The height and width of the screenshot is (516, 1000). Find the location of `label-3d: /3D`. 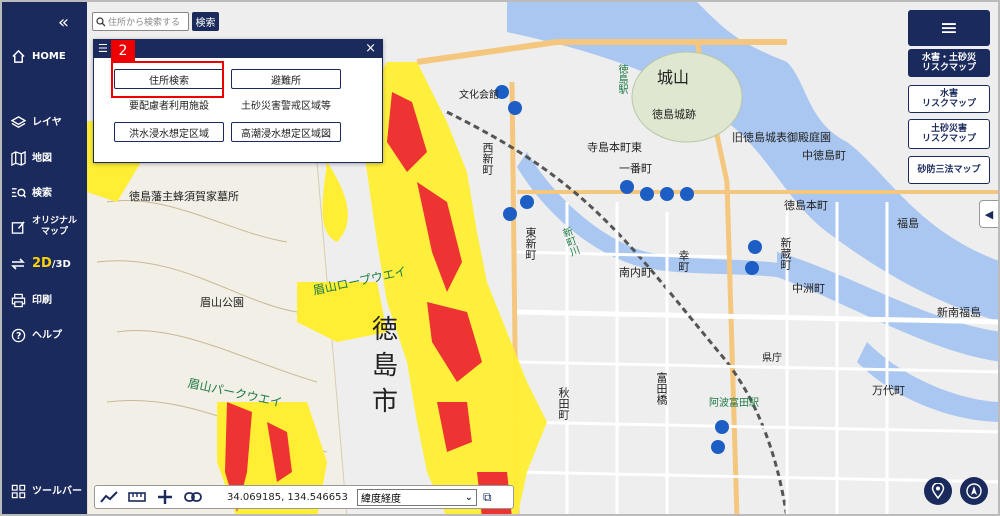

label-3d: /3D is located at coordinates (61, 264).